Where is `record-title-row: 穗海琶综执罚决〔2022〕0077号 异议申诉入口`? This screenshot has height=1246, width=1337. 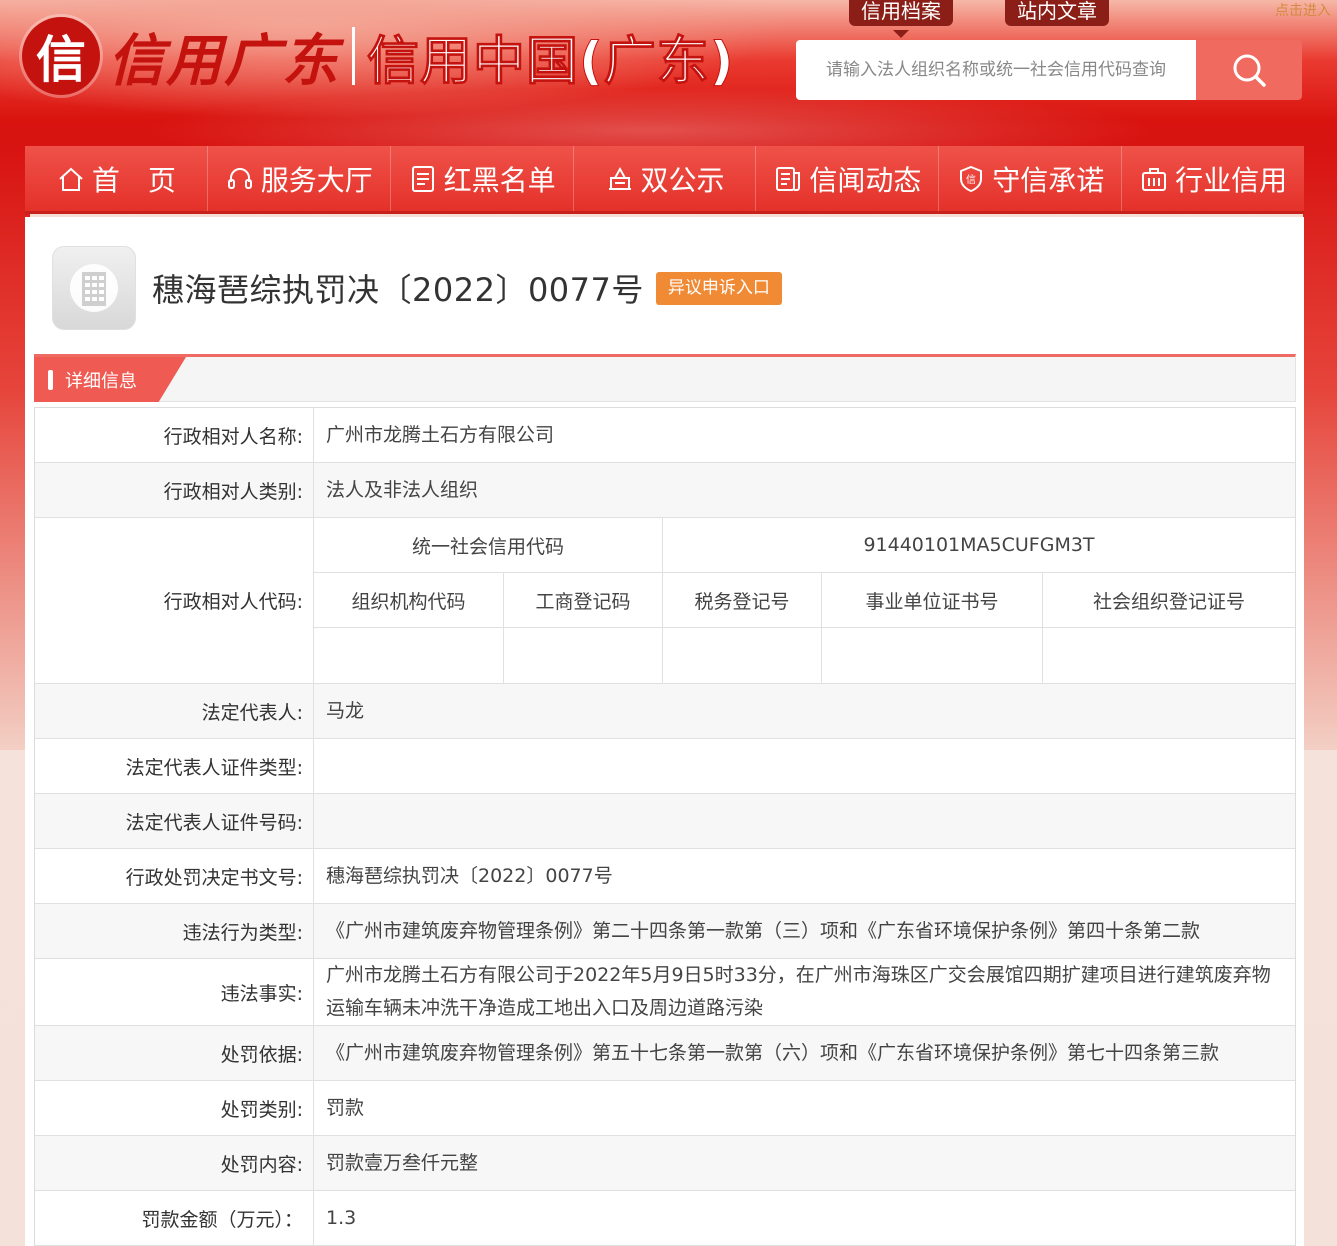 record-title-row: 穗海琶综执罚决〔2022〕0077号 异议申诉入口 is located at coordinates (417, 288).